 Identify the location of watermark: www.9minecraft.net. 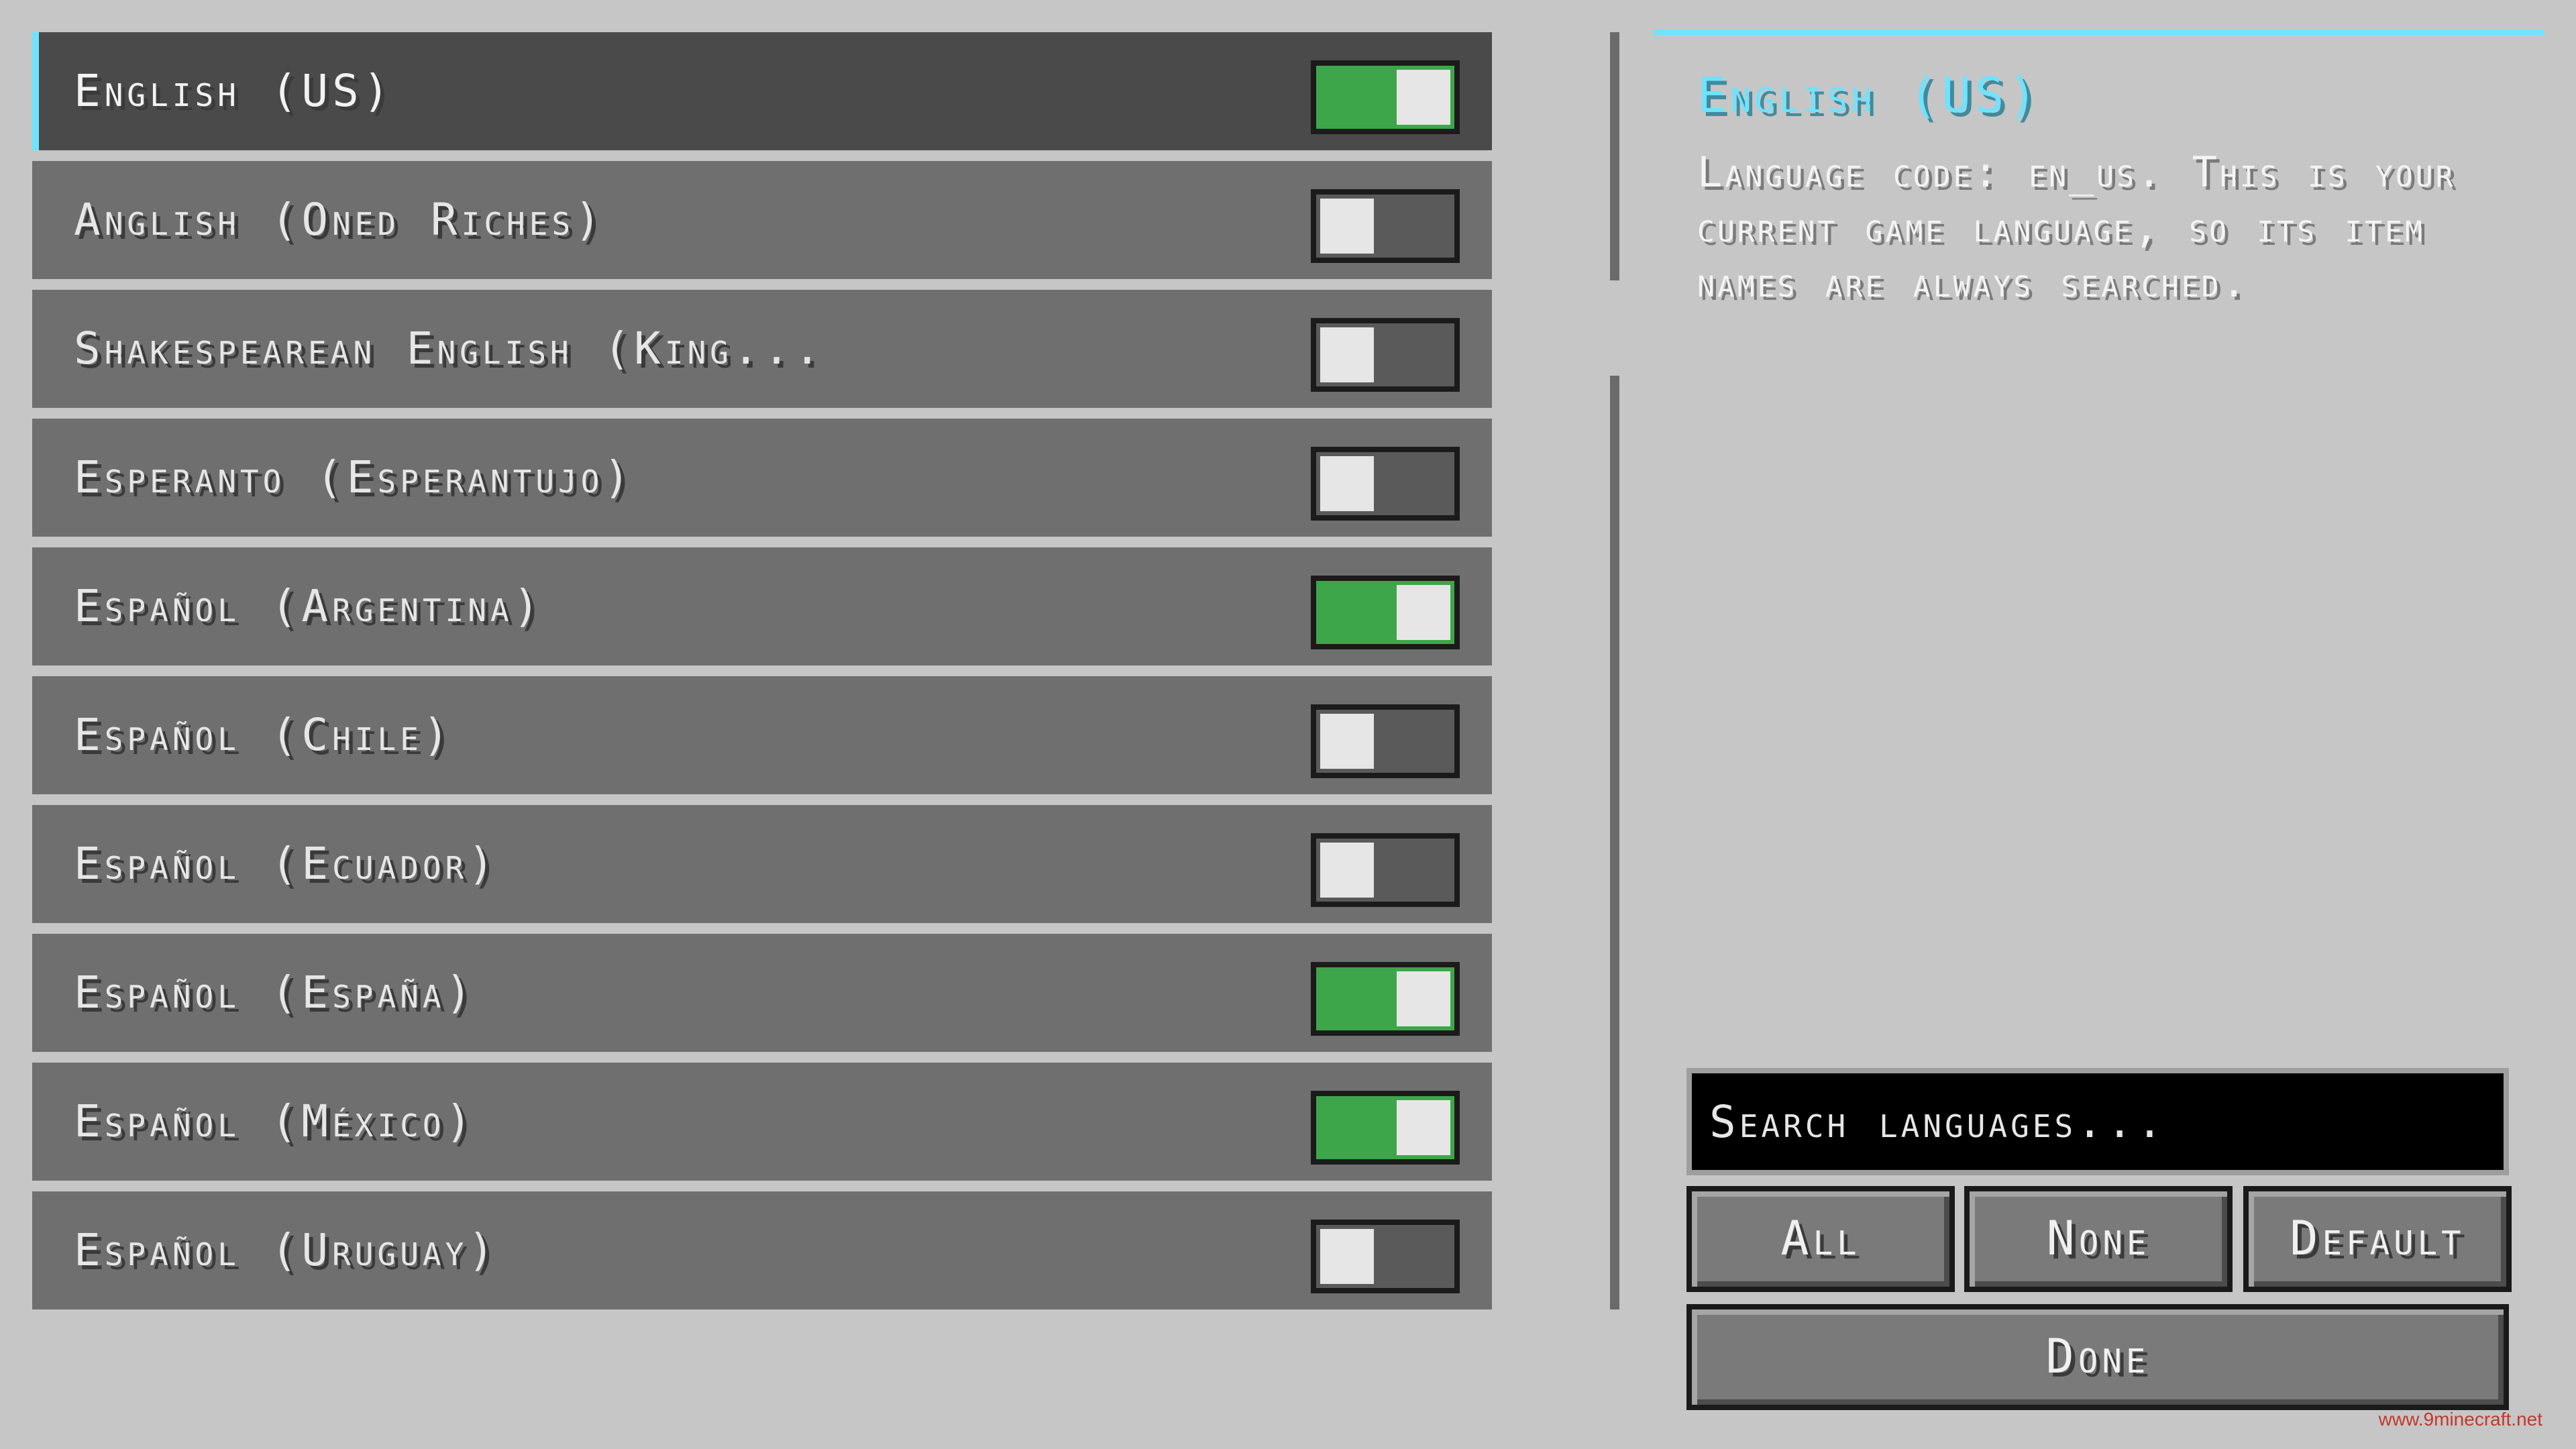
(2460, 1419).